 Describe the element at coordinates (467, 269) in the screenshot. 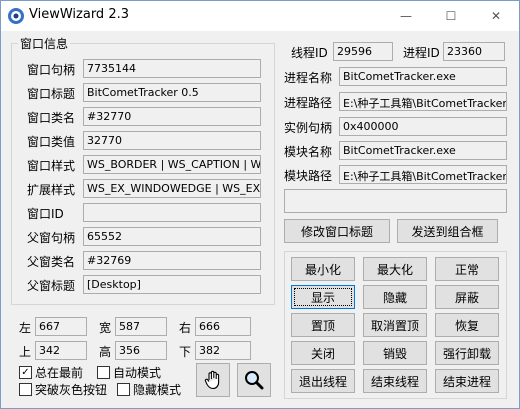

I see `normal-window-button: 正常` at that location.